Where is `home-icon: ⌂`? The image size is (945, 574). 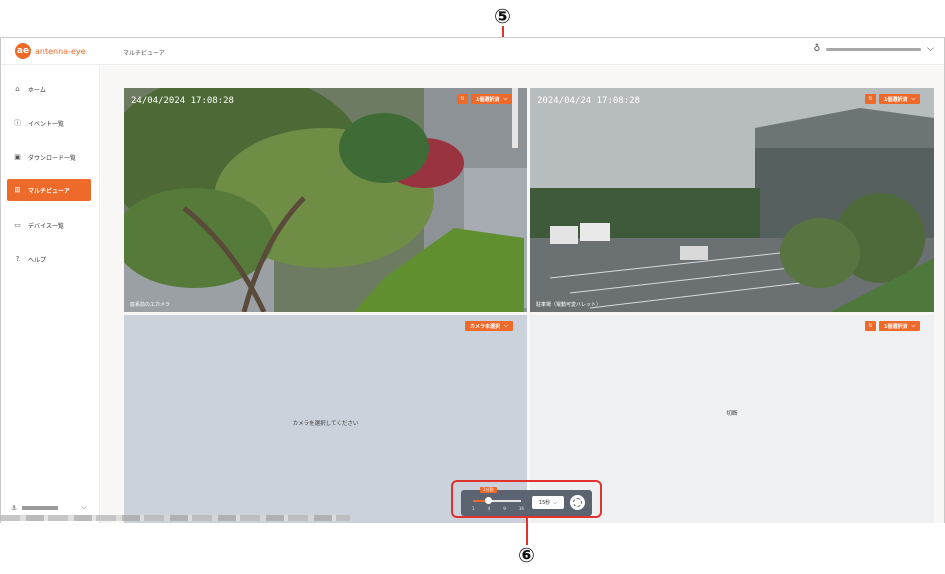
home-icon: ⌂ is located at coordinates (17, 89).